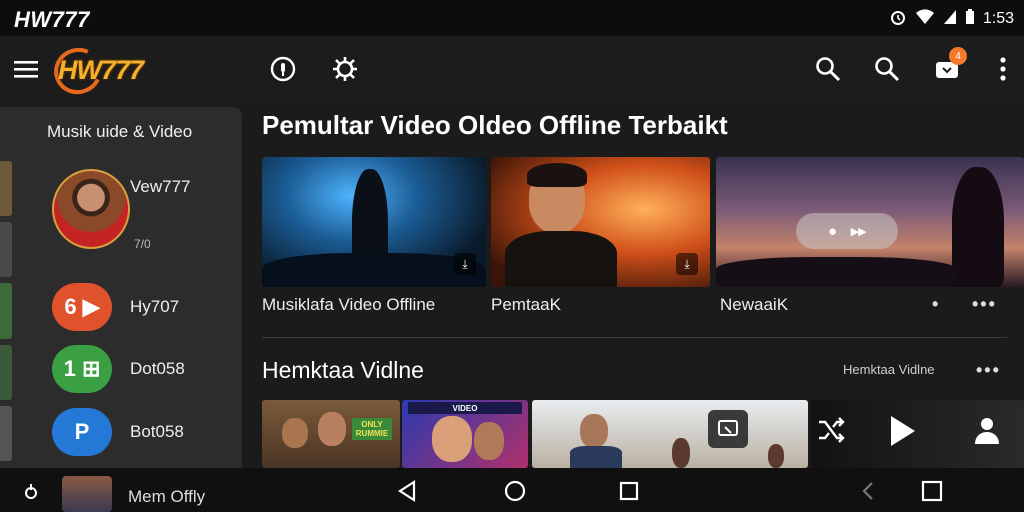 The height and width of the screenshot is (512, 1024). I want to click on sidebar-item-dot058: 1 ⊞ Dot058, so click(118, 369).